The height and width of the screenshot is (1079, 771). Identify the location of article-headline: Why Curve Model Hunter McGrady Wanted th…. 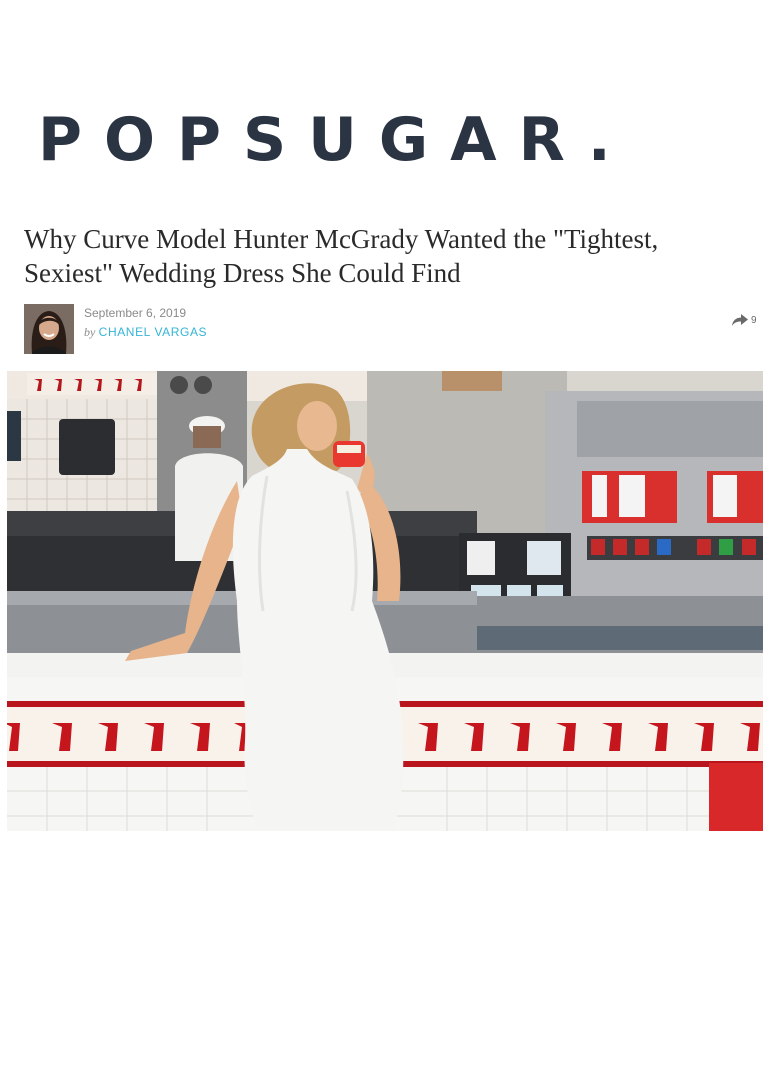
(341, 256).